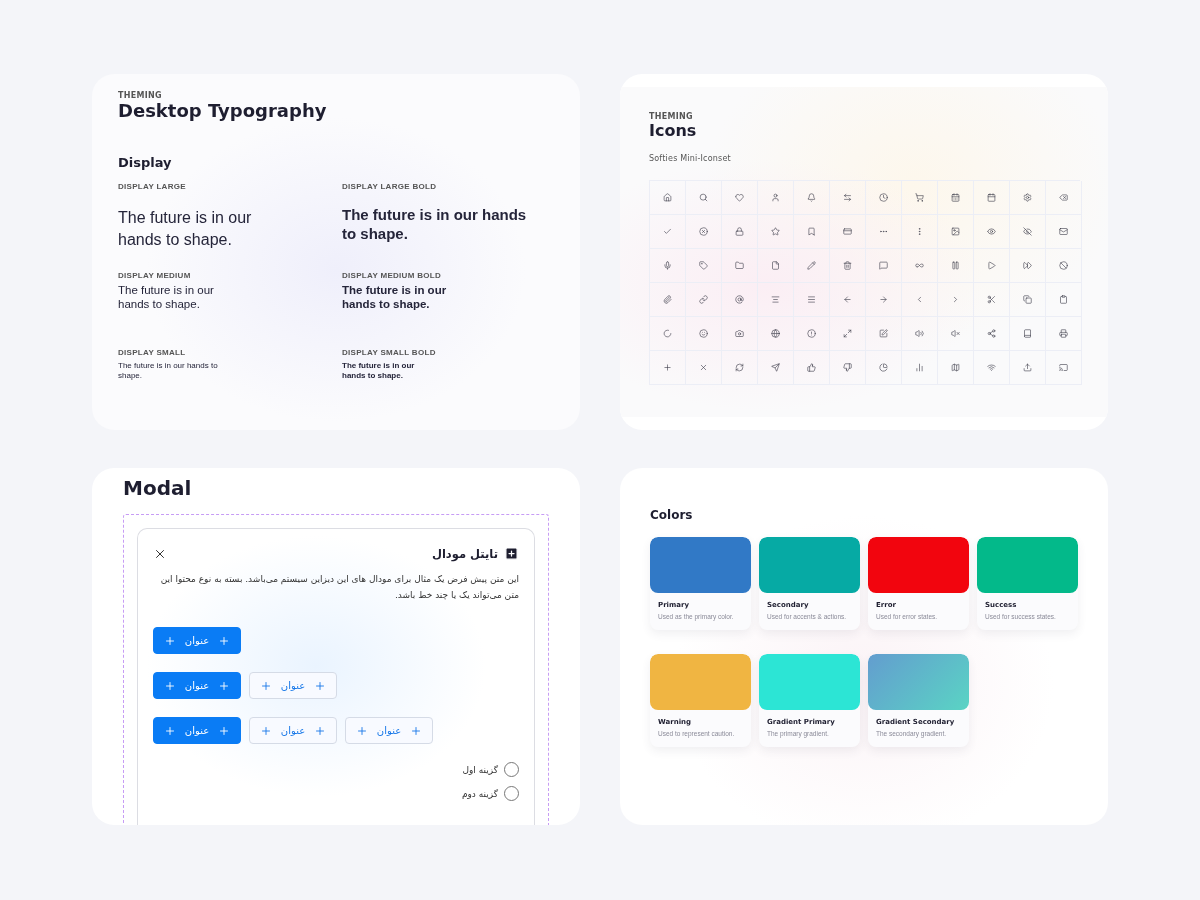  Describe the element at coordinates (1063, 367) in the screenshot. I see `cast-icon` at that location.